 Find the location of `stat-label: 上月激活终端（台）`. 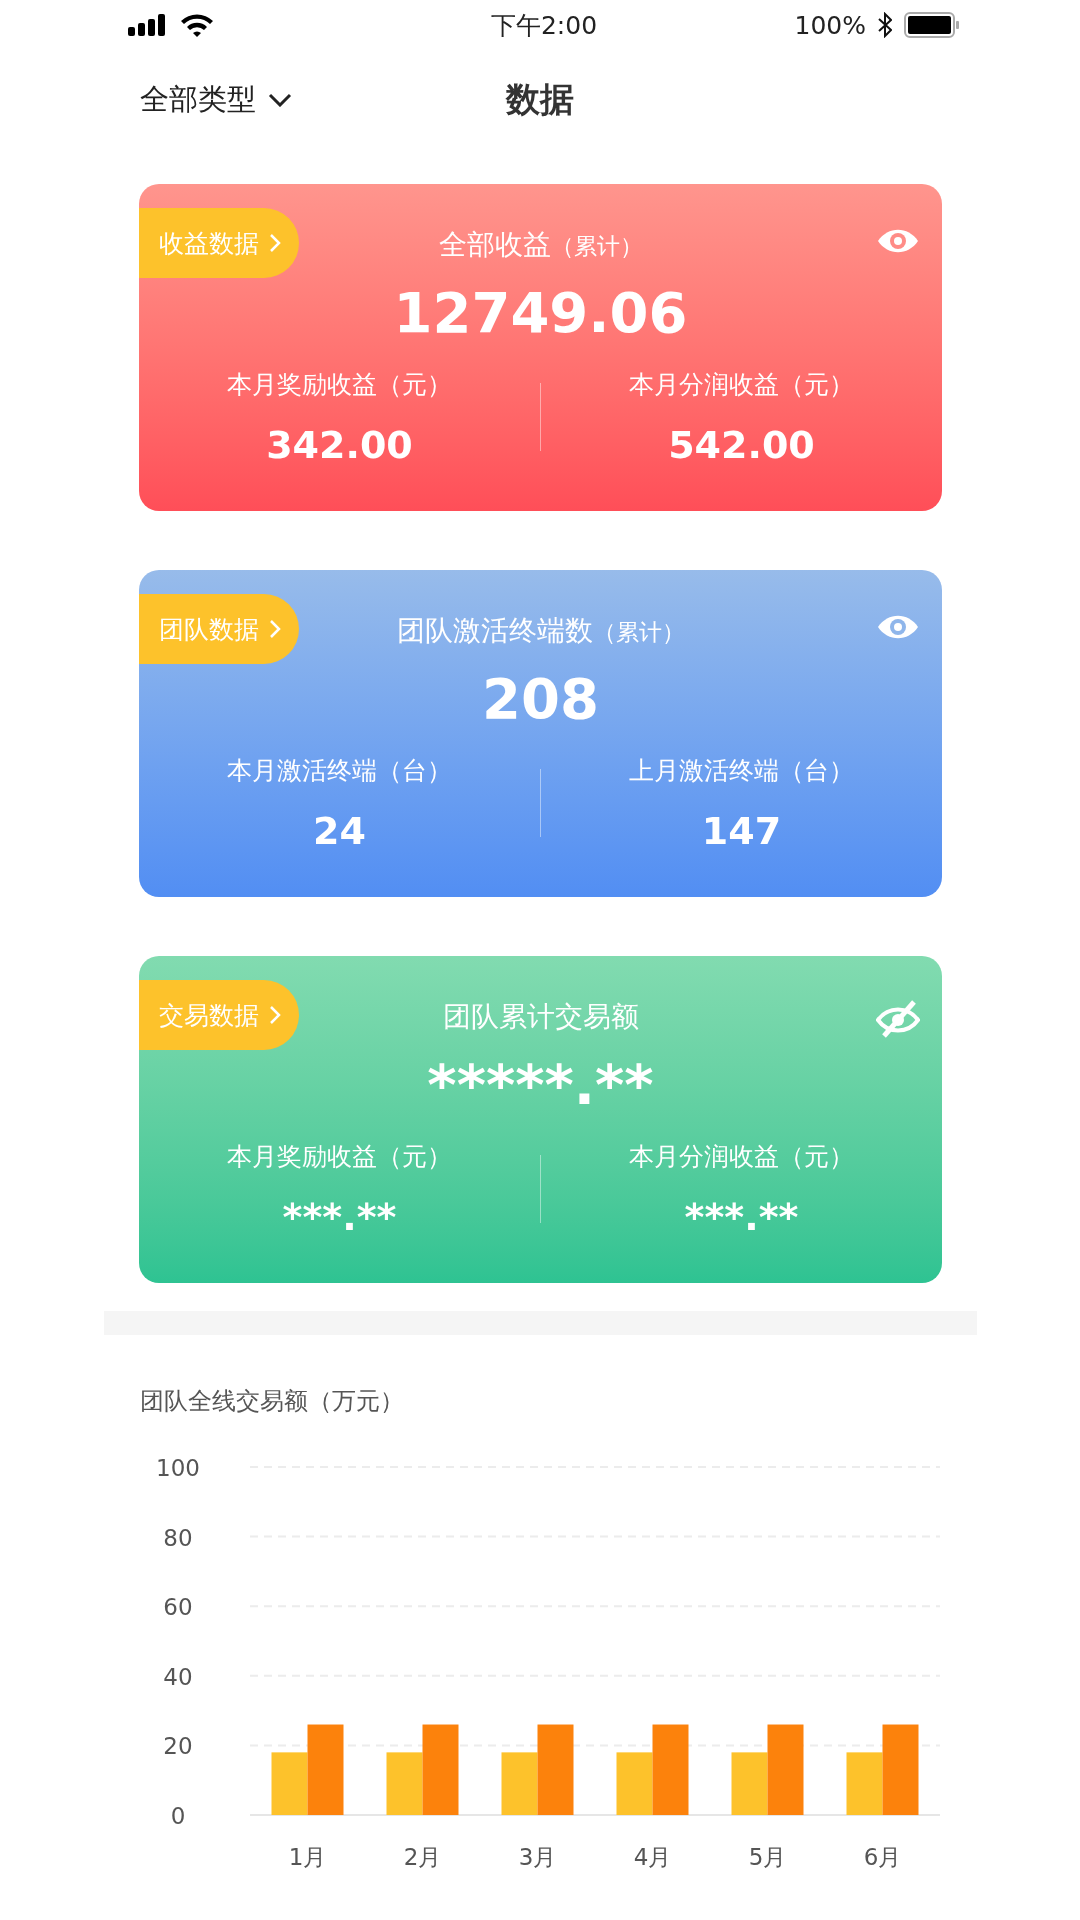

stat-label: 上月激活终端（台） is located at coordinates (741, 770).